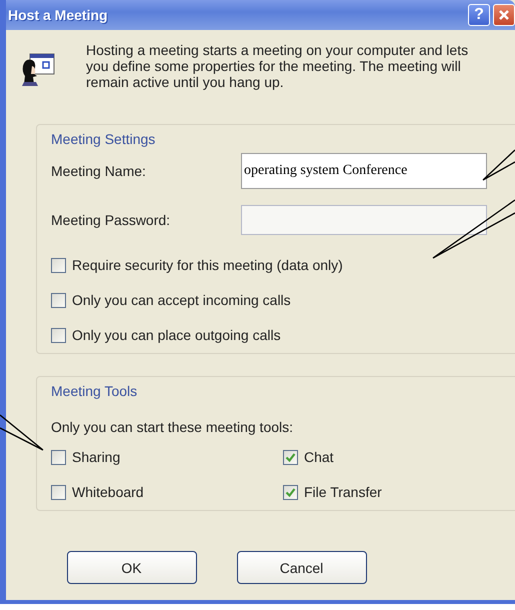  I want to click on group-title: Meeting Settings, so click(103, 139).